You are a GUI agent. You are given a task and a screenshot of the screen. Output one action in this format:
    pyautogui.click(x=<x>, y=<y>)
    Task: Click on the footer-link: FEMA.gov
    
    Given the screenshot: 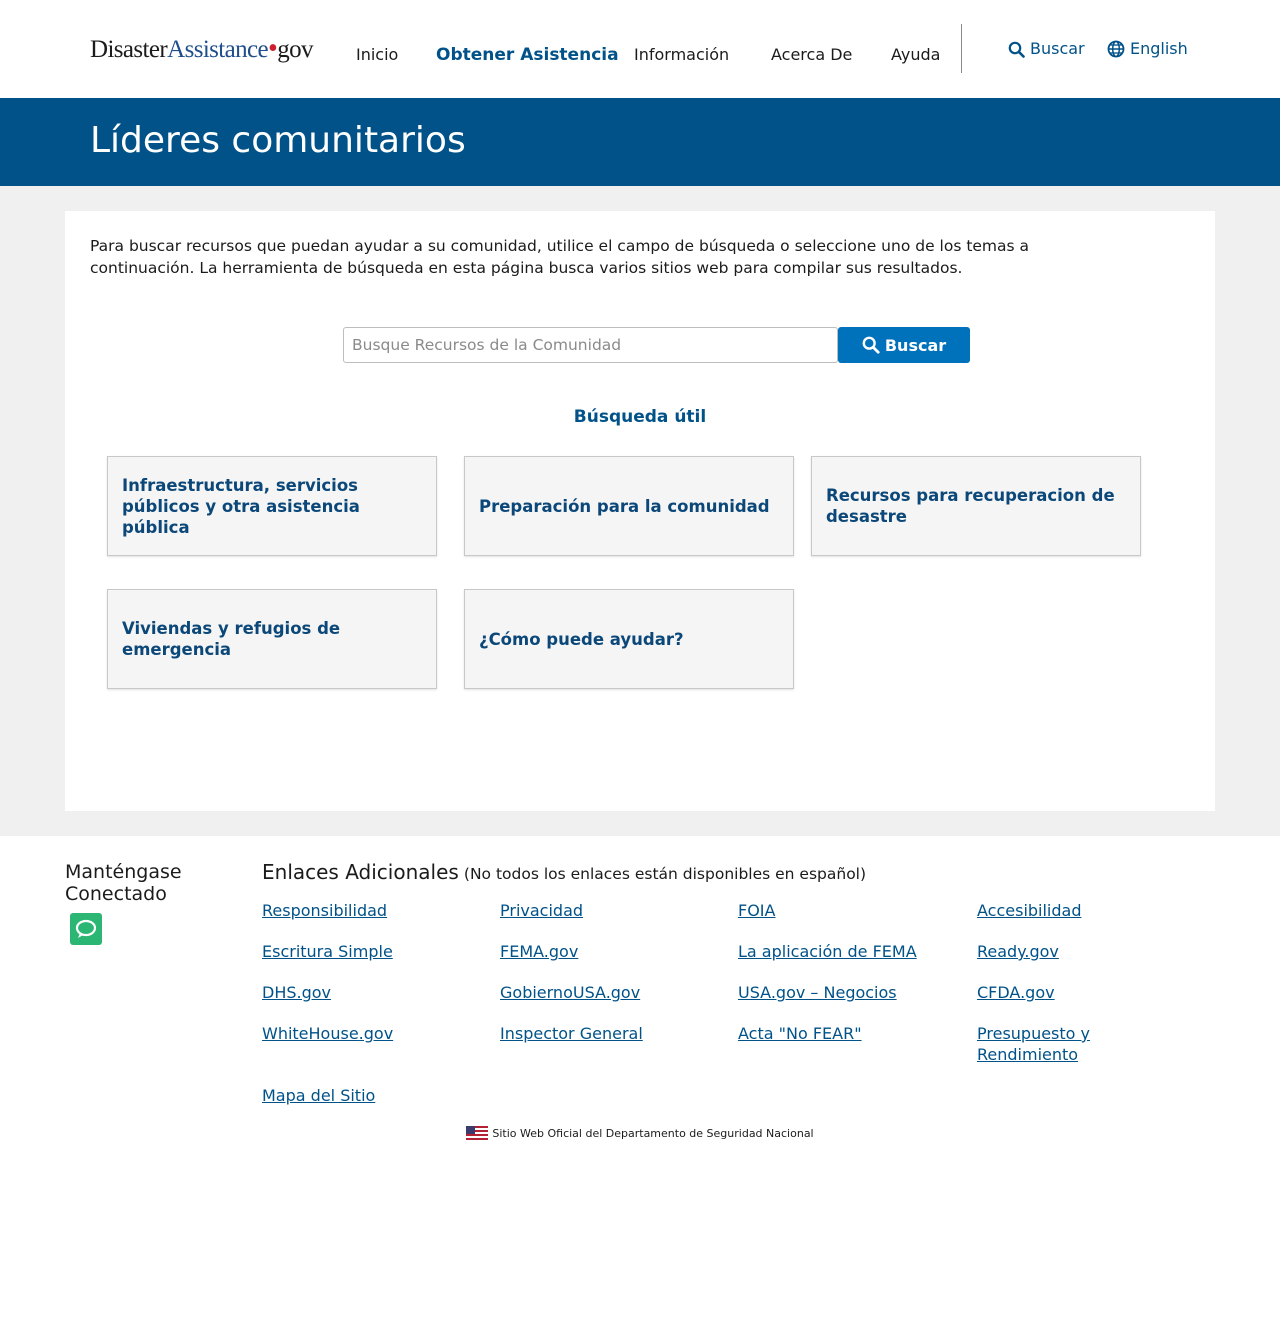 What is the action you would take?
    pyautogui.click(x=615, y=951)
    